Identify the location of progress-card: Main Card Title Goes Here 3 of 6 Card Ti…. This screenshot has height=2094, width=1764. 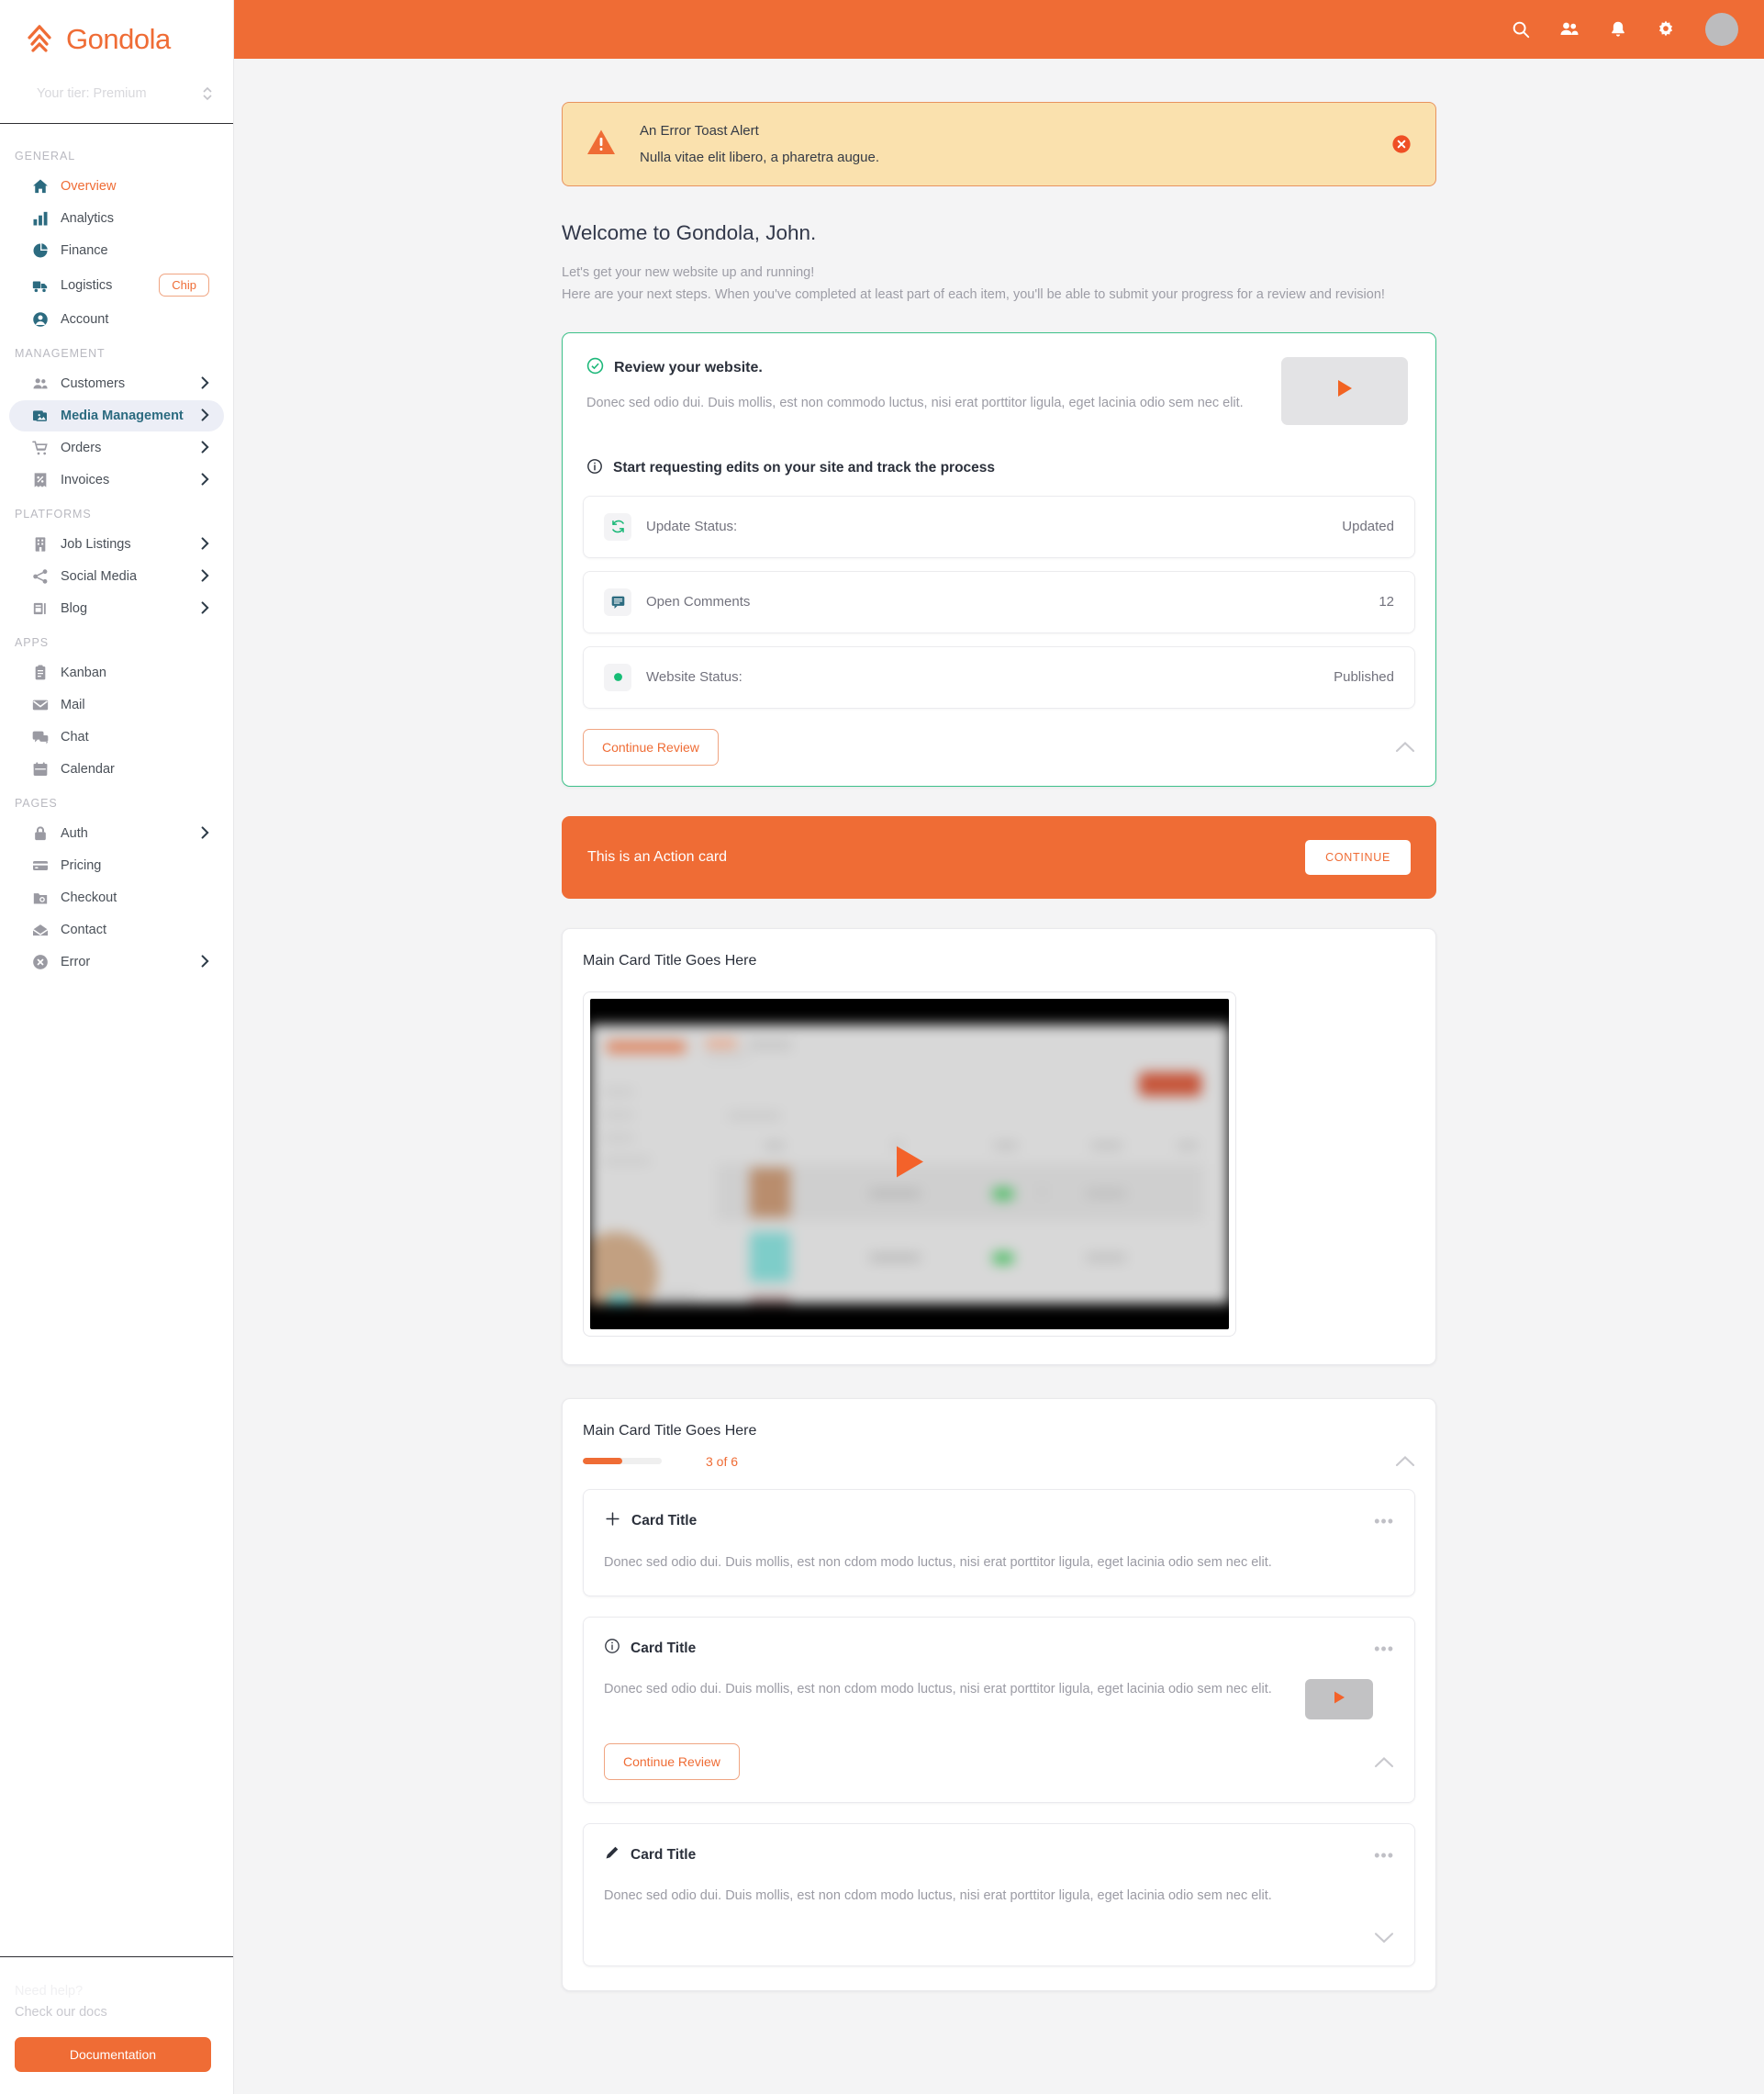
(999, 1694).